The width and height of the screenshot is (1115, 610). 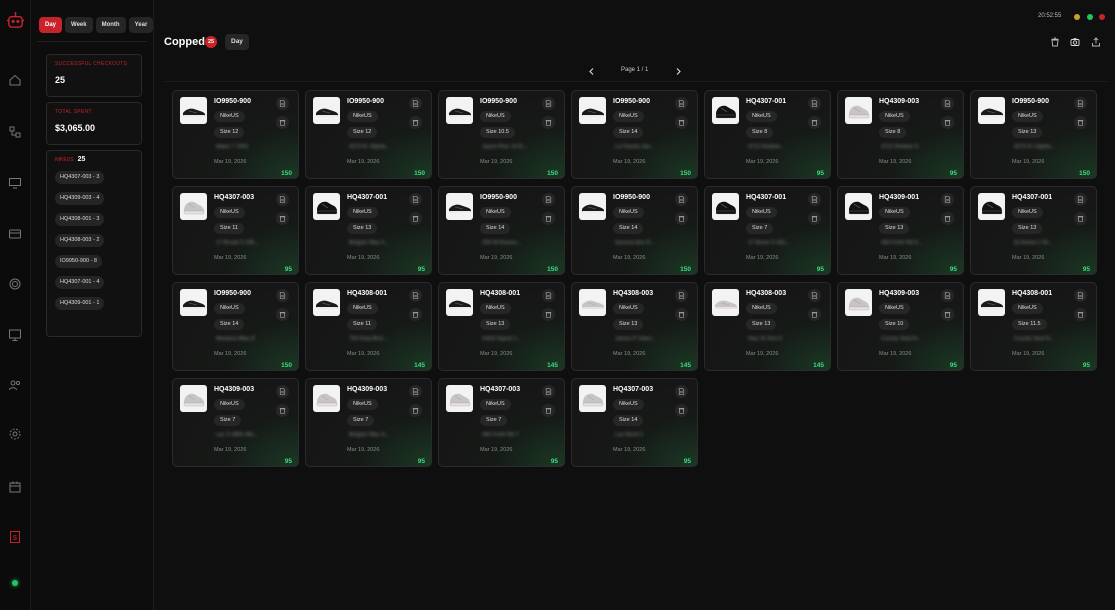 What do you see at coordinates (678, 71) in the screenshot?
I see `next-page-button` at bounding box center [678, 71].